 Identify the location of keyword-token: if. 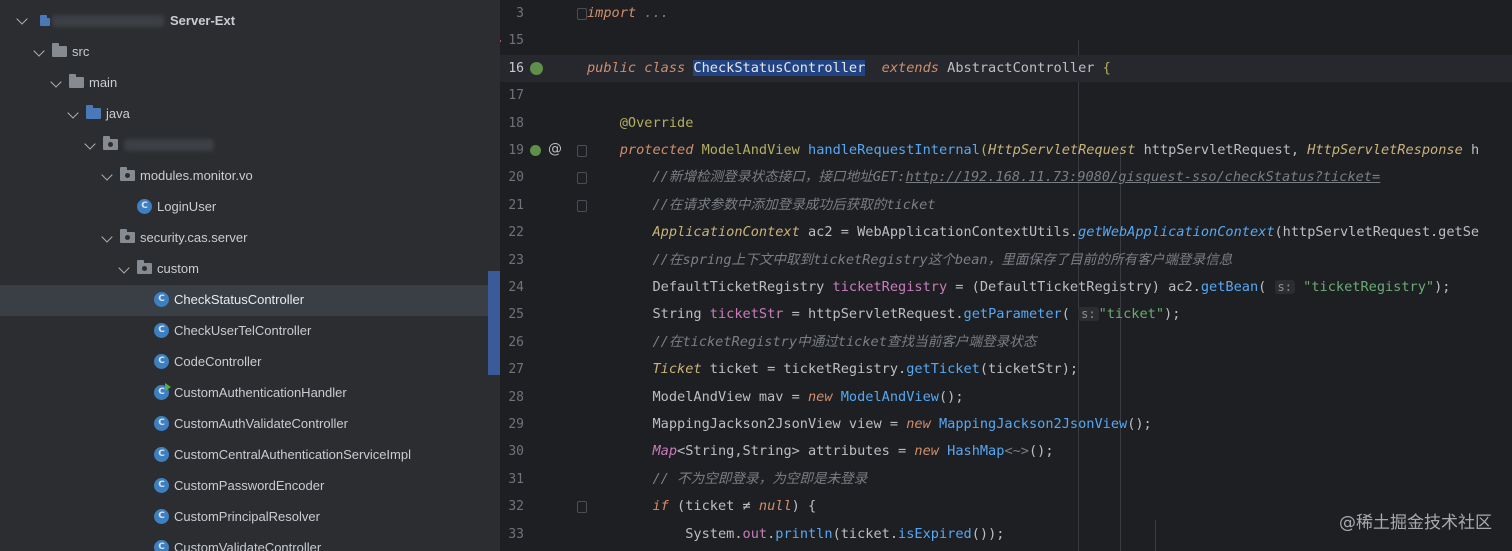
(660, 506).